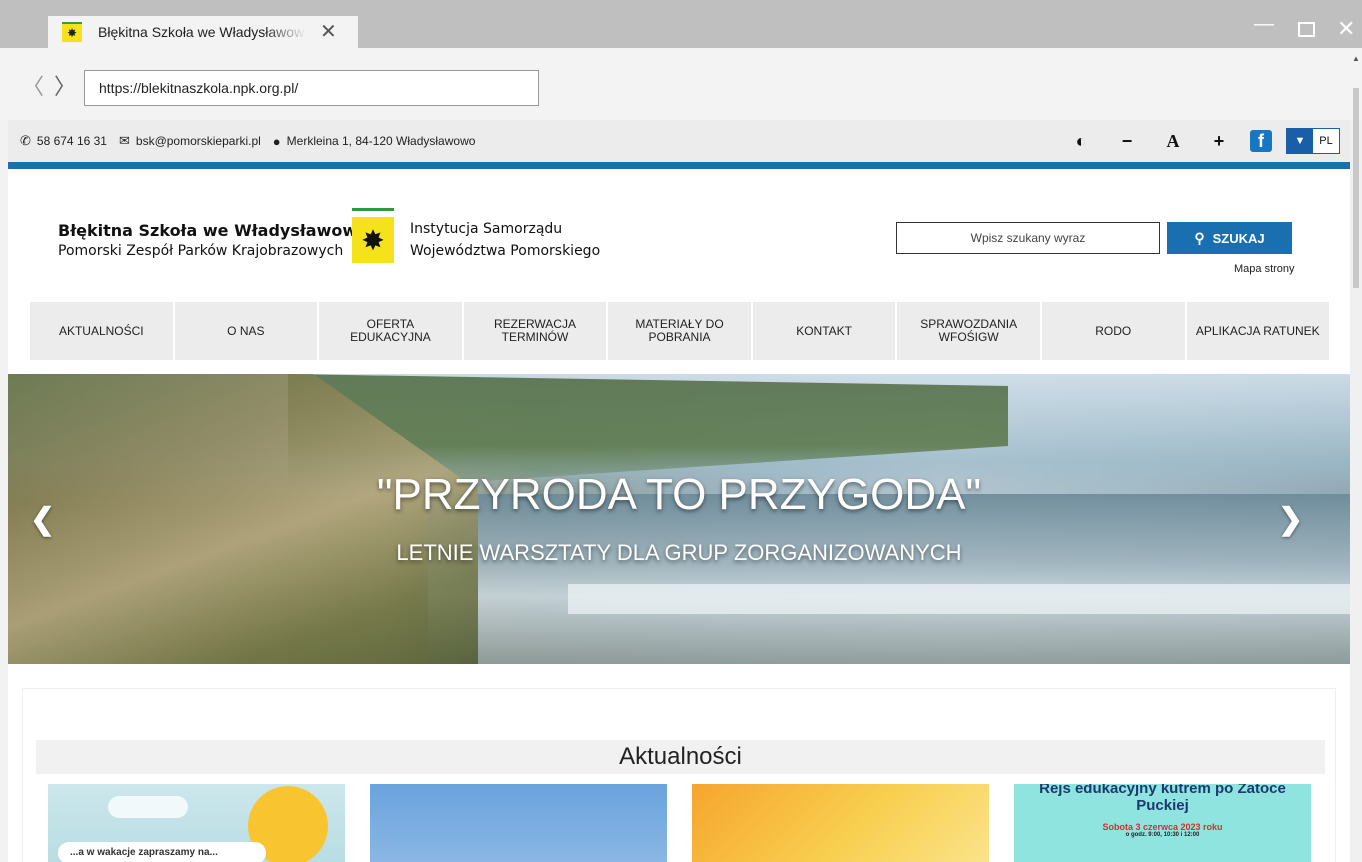 The width and height of the screenshot is (1362, 862). Describe the element at coordinates (373, 240) in the screenshot. I see `griffin-icon: ✸` at that location.